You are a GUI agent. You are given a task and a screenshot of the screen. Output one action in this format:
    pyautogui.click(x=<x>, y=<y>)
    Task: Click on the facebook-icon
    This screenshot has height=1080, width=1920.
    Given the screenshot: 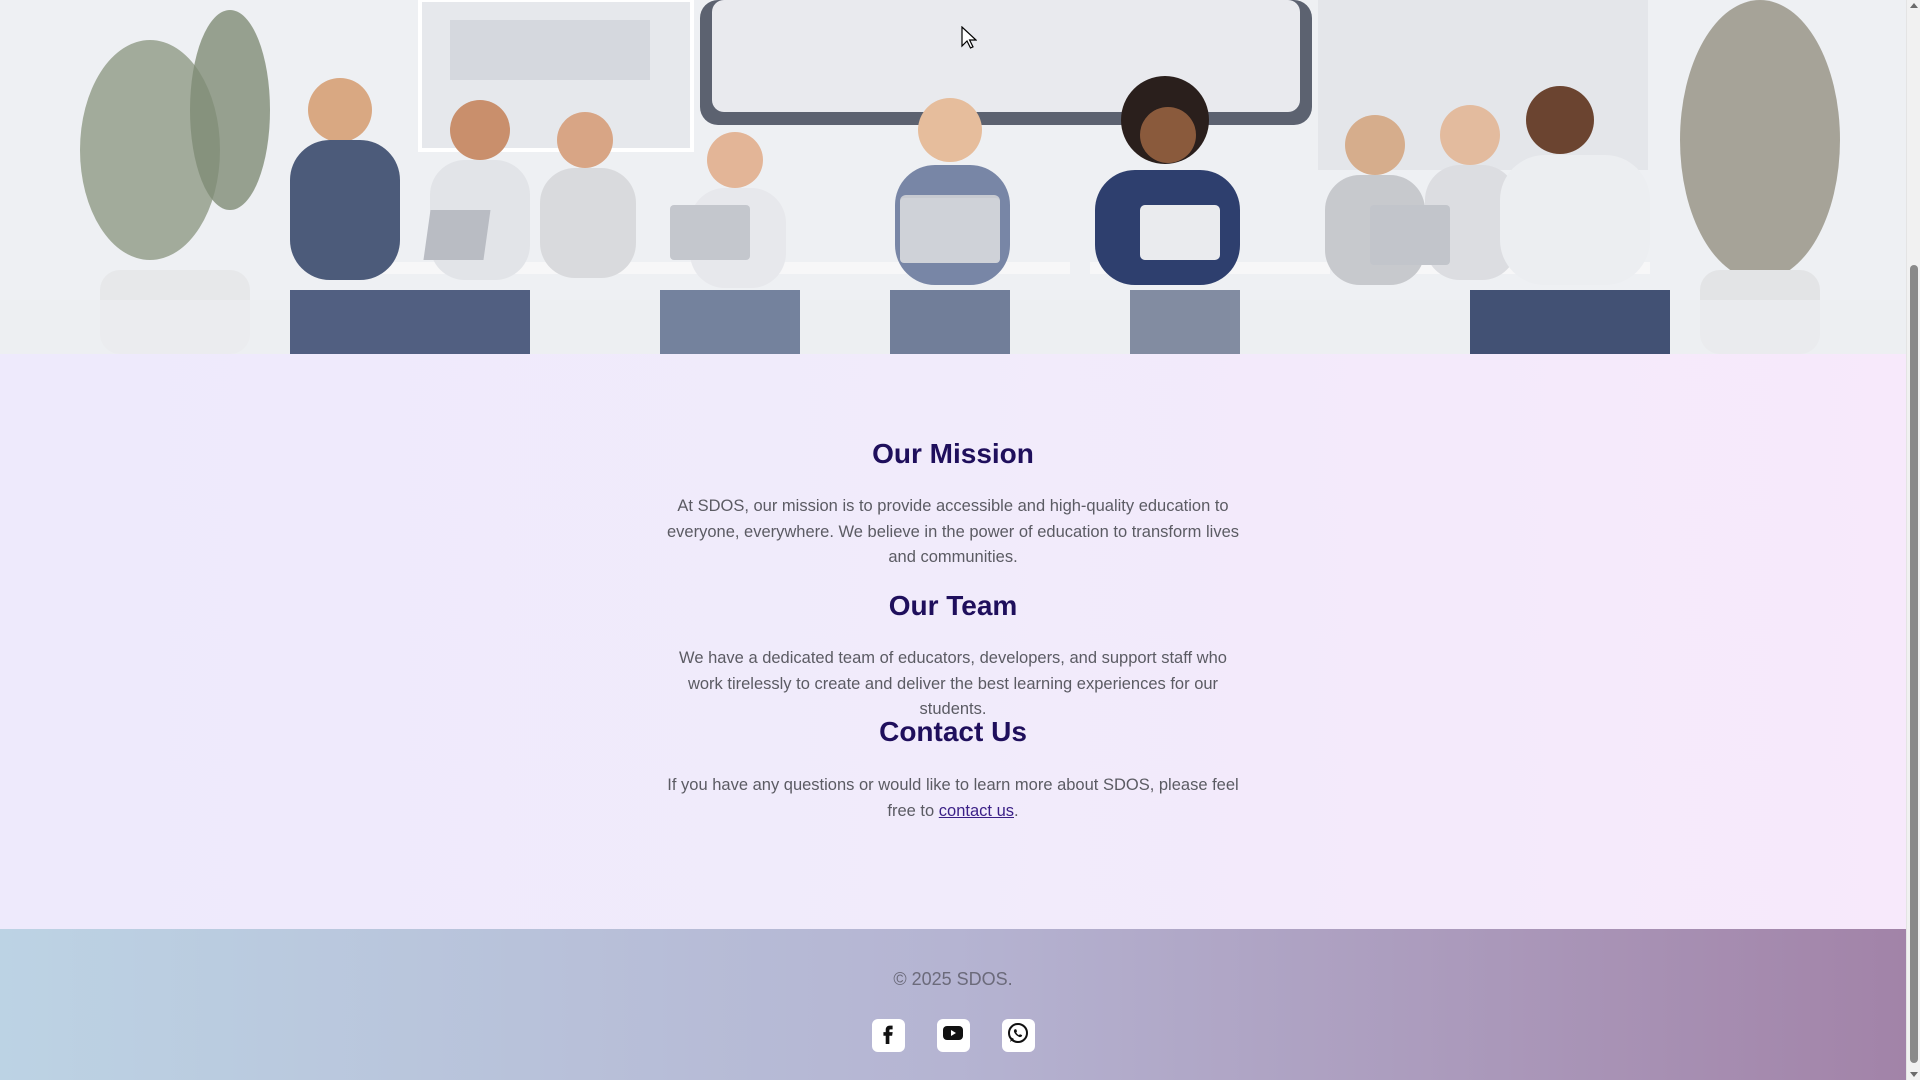 What is the action you would take?
    pyautogui.click(x=888, y=1035)
    